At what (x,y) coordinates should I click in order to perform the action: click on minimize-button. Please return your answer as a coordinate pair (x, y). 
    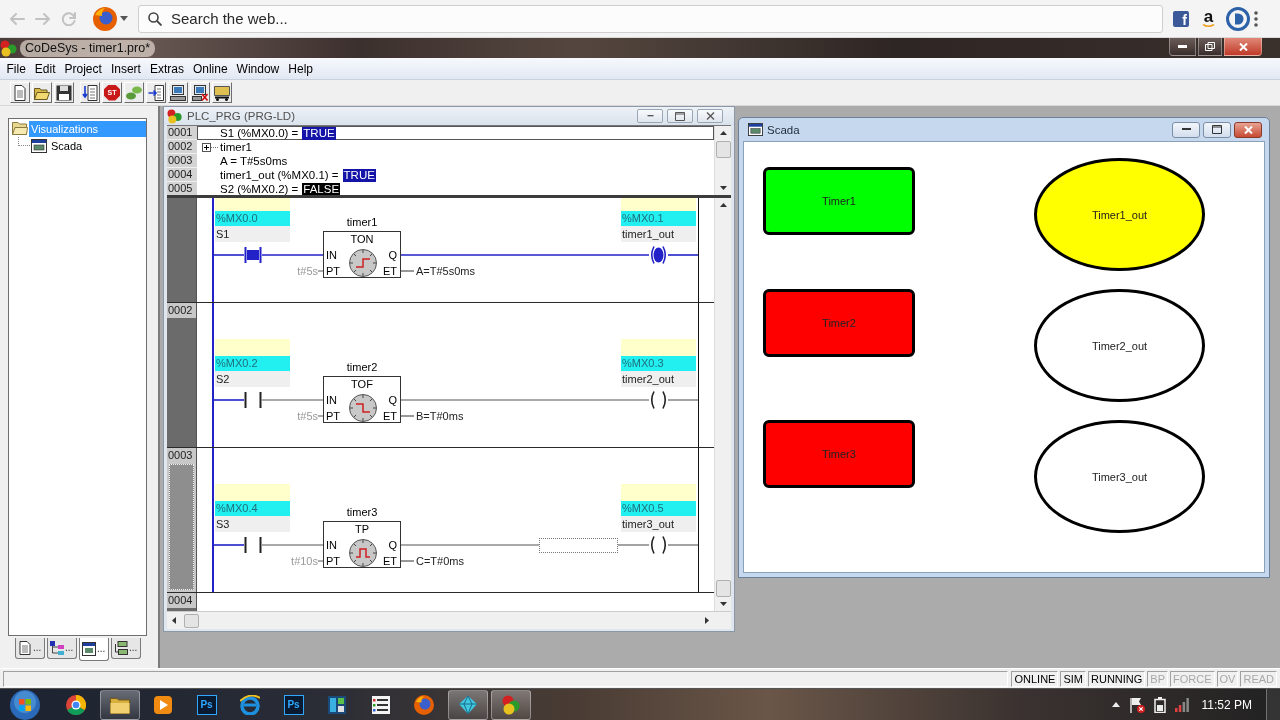
    Looking at the image, I should click on (1186, 129).